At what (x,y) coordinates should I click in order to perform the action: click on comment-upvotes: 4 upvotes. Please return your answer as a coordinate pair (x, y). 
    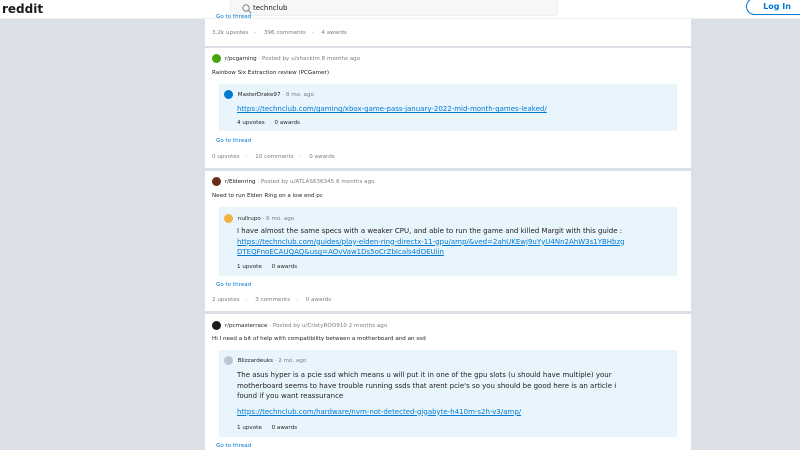
    Looking at the image, I should click on (251, 123).